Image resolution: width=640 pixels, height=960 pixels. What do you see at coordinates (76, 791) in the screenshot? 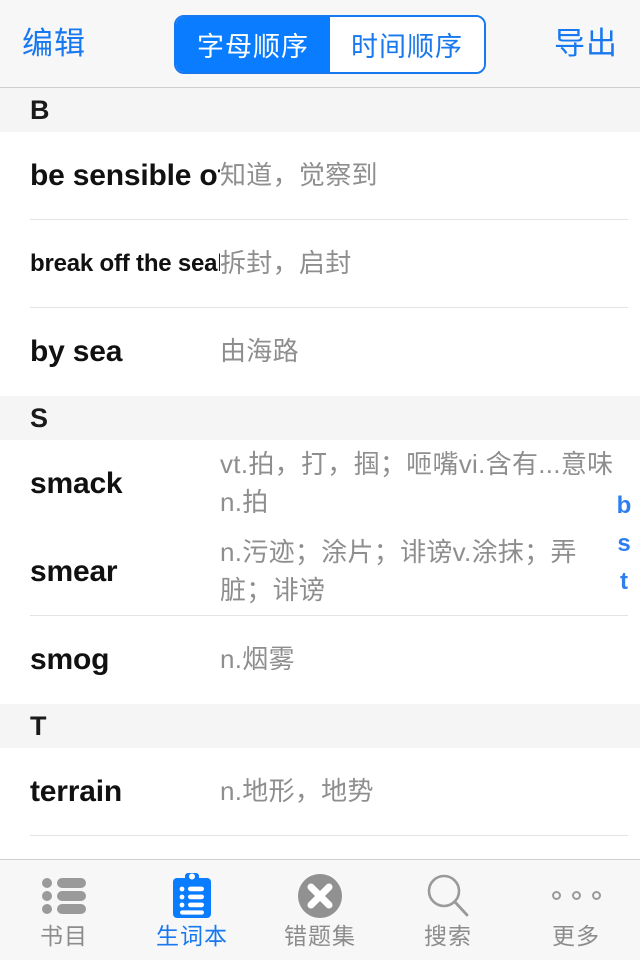
I see `row-word: terrain` at bounding box center [76, 791].